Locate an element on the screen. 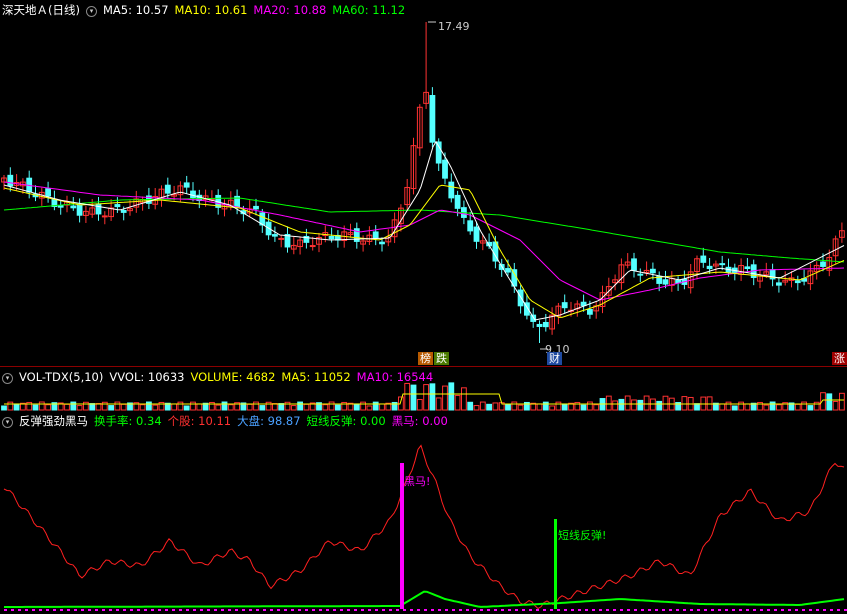  tag-die: 跌 is located at coordinates (441, 358).